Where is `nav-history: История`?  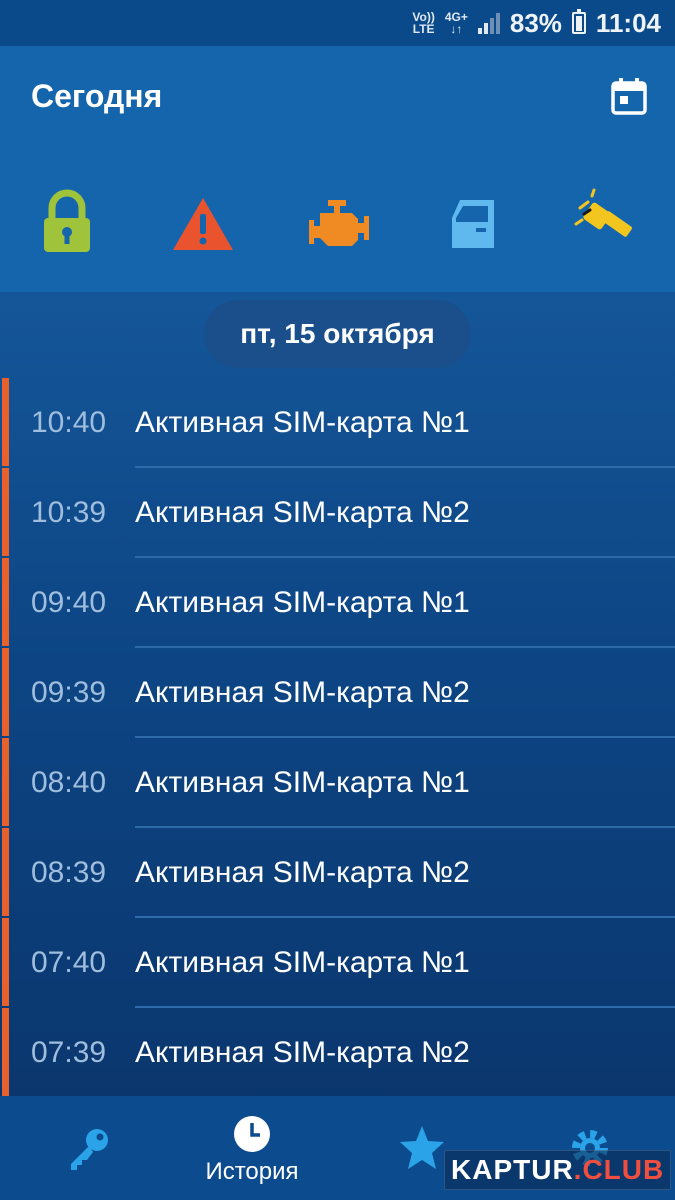
nav-history: История is located at coordinates (252, 1148).